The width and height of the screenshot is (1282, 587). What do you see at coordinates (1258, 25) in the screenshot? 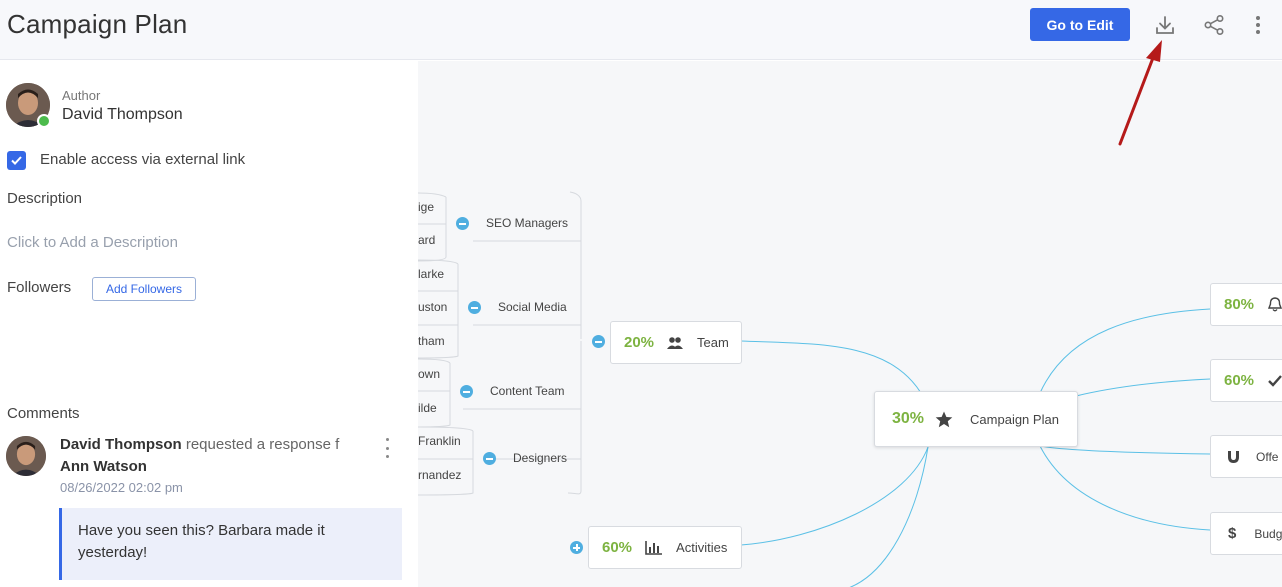
I see `more-options-icon` at bounding box center [1258, 25].